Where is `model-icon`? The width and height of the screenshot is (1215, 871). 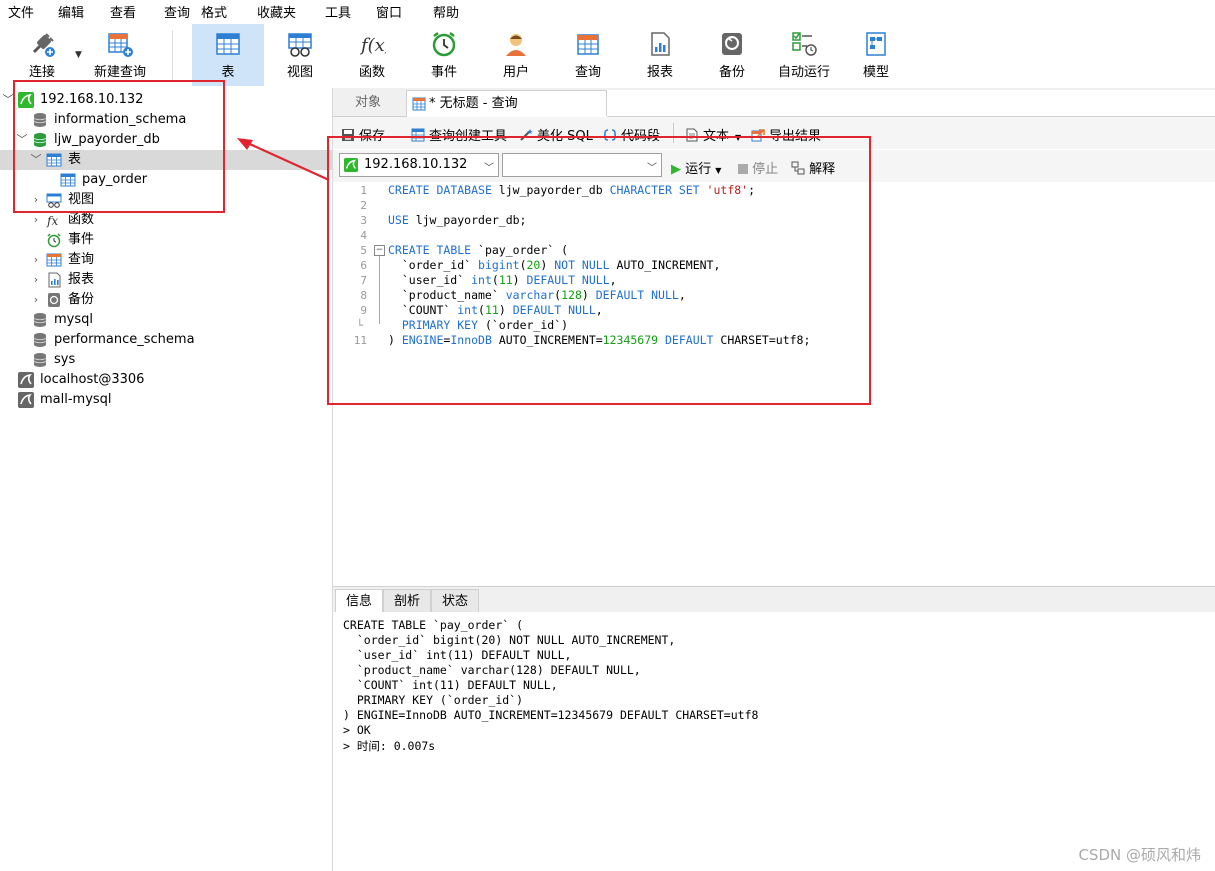
model-icon is located at coordinates (876, 44).